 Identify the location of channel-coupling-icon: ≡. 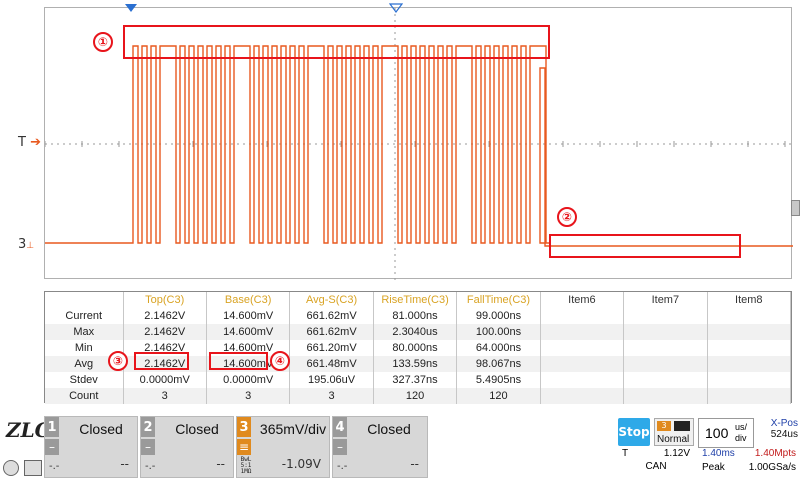
(244, 447).